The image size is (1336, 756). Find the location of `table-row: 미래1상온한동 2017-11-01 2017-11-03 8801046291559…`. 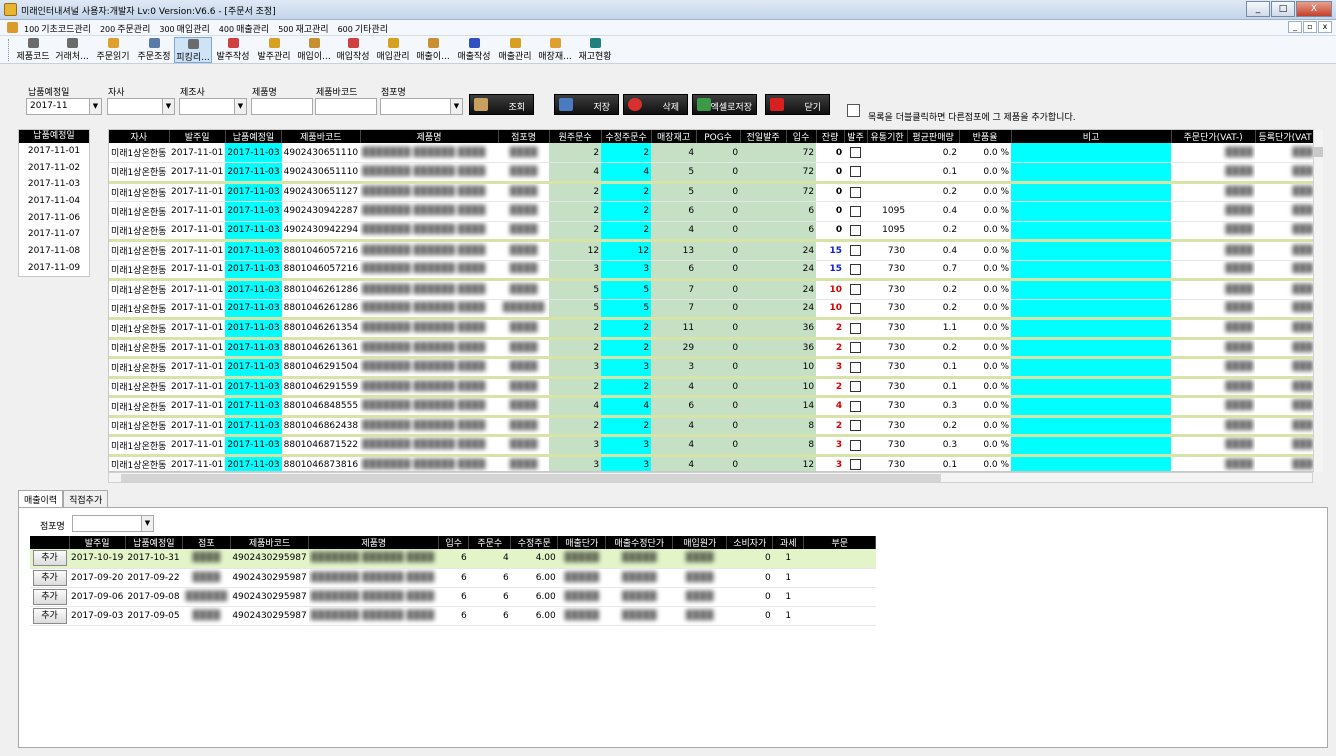

table-row: 미래1상온한동 2017-11-01 2017-11-03 8801046291559… is located at coordinates (712, 387).